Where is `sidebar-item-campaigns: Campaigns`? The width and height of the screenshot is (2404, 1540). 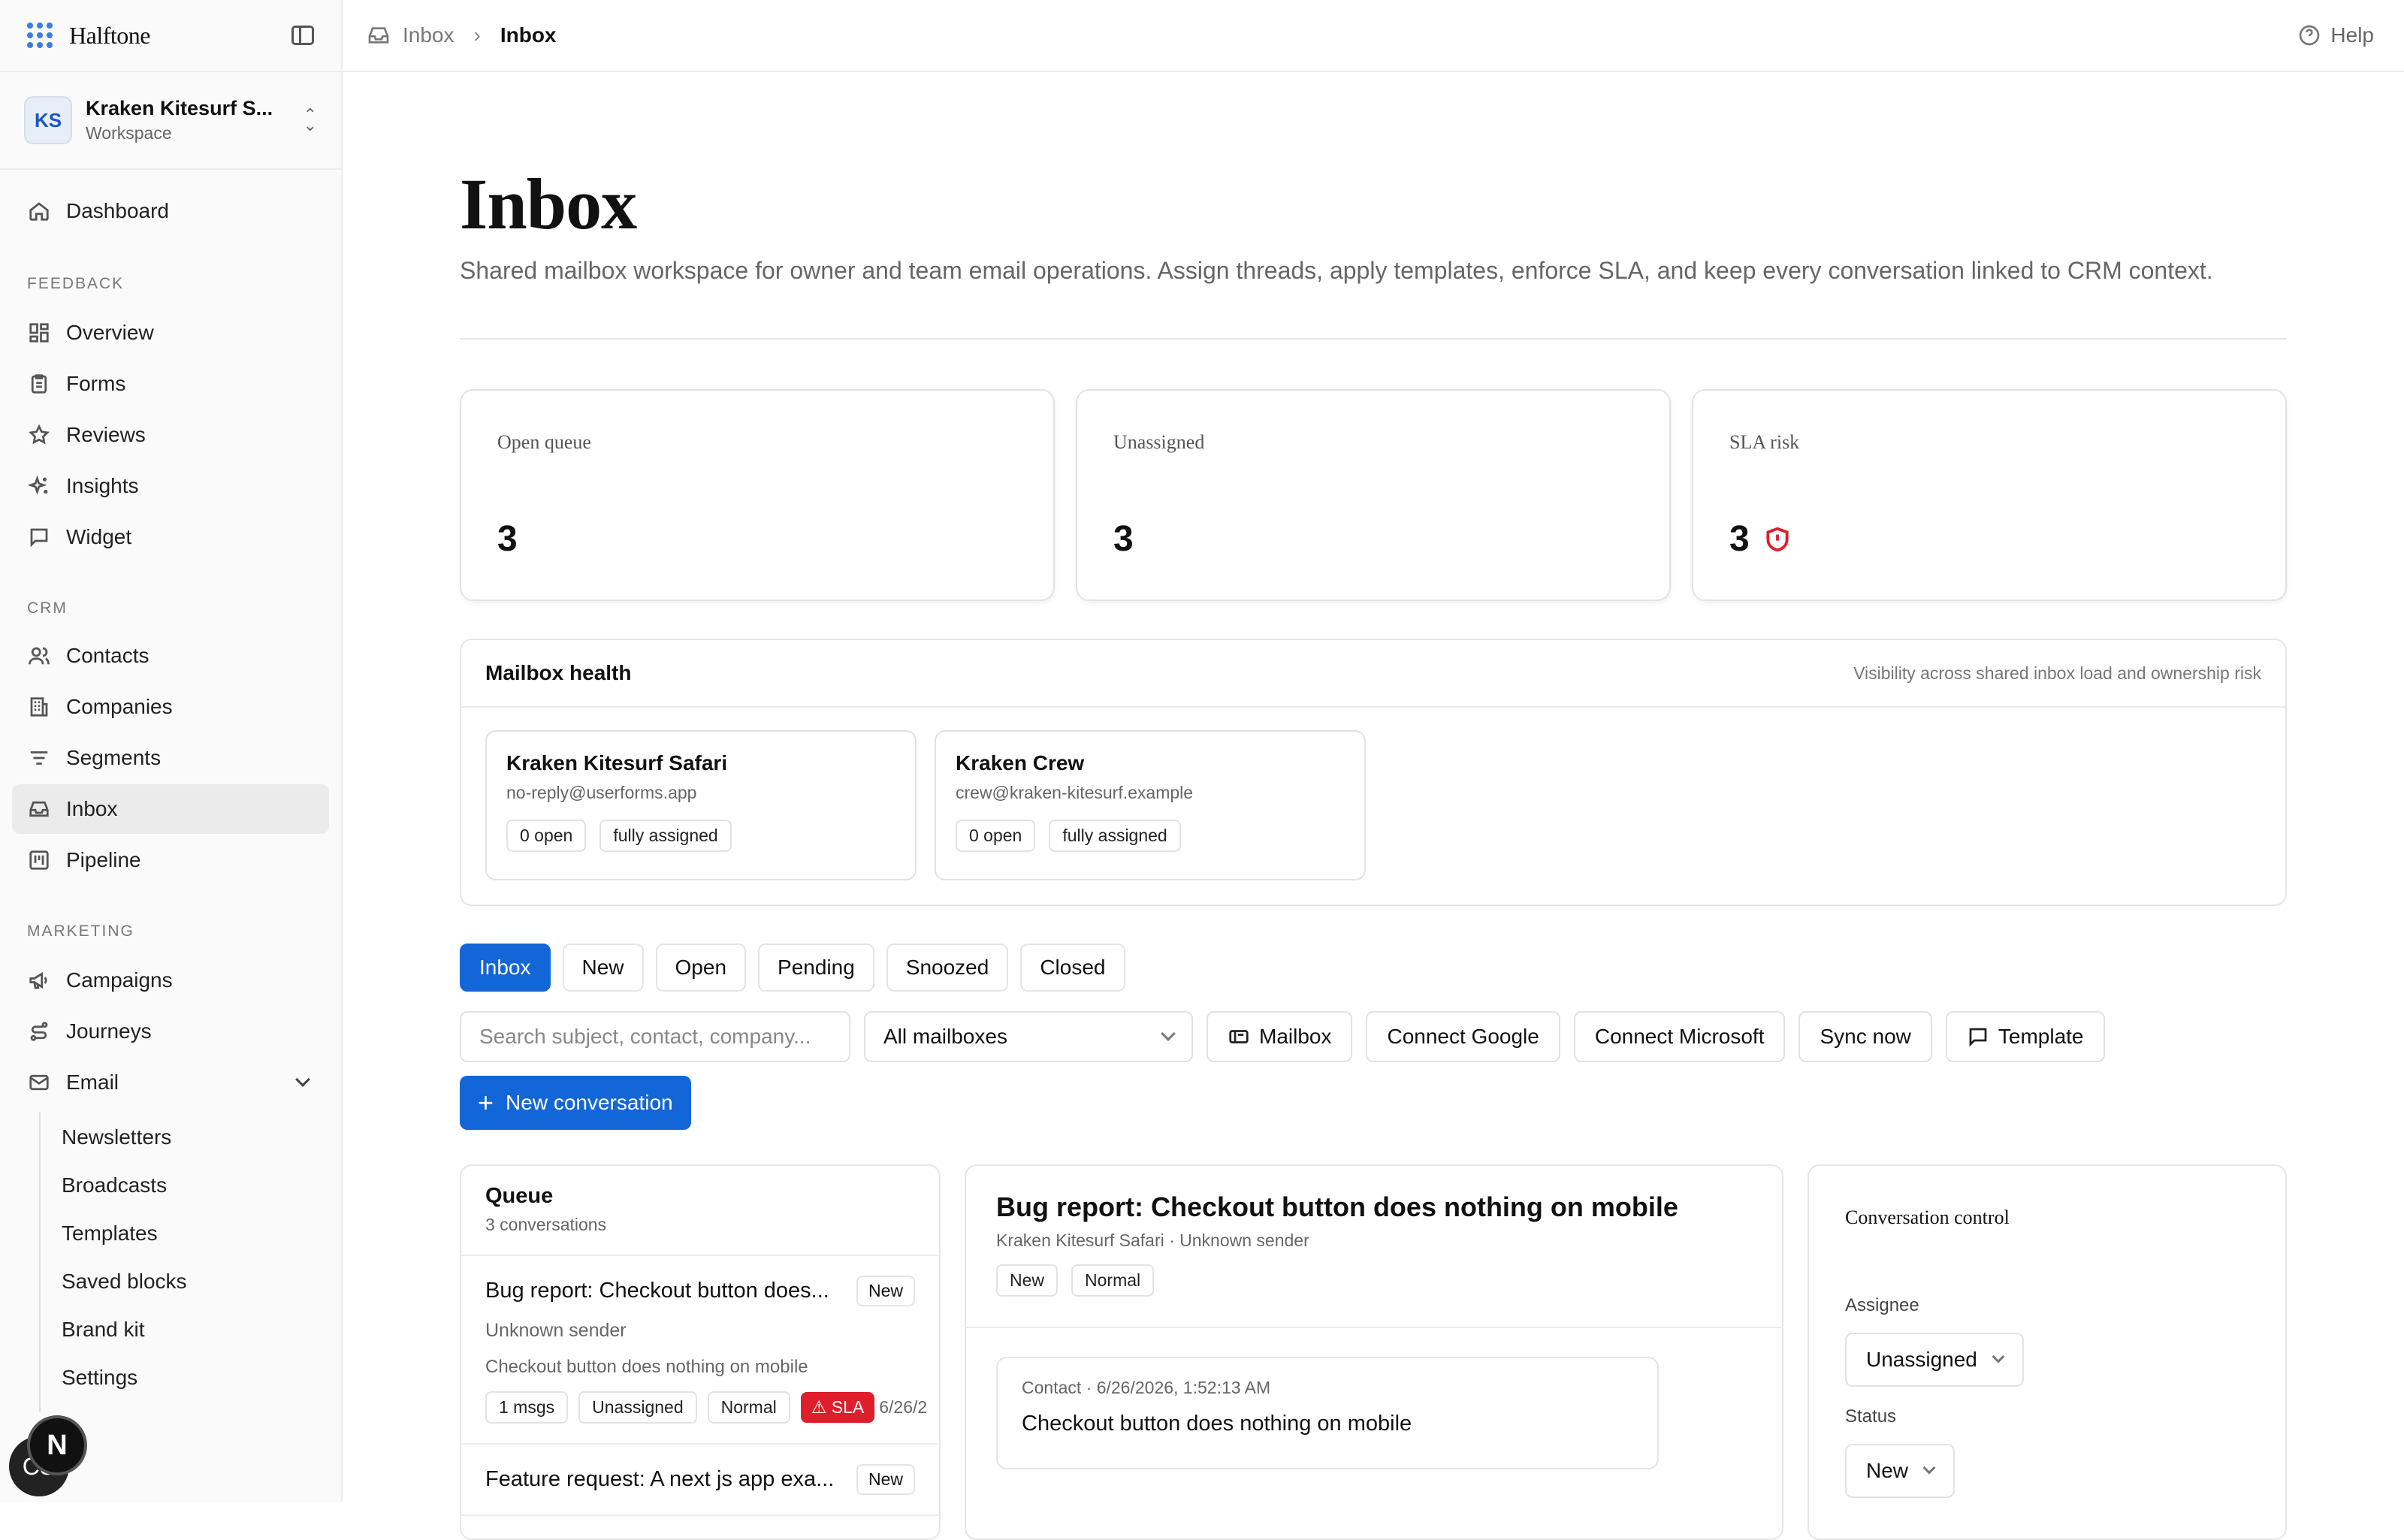
sidebar-item-campaigns: Campaigns is located at coordinates (170, 981).